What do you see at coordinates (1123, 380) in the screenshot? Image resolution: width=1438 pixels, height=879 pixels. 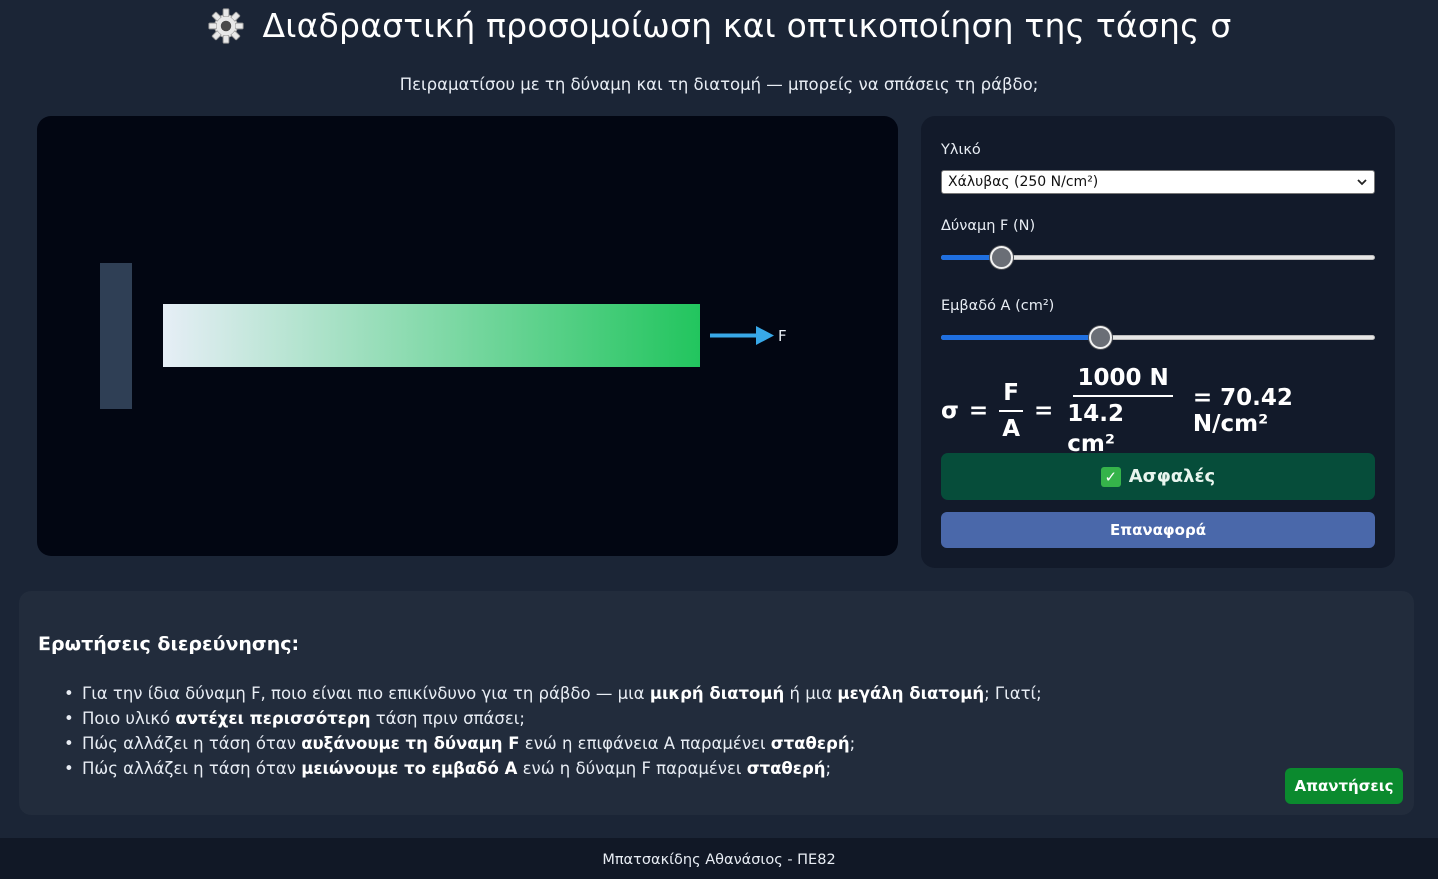 I see `force-value: 1000 N` at bounding box center [1123, 380].